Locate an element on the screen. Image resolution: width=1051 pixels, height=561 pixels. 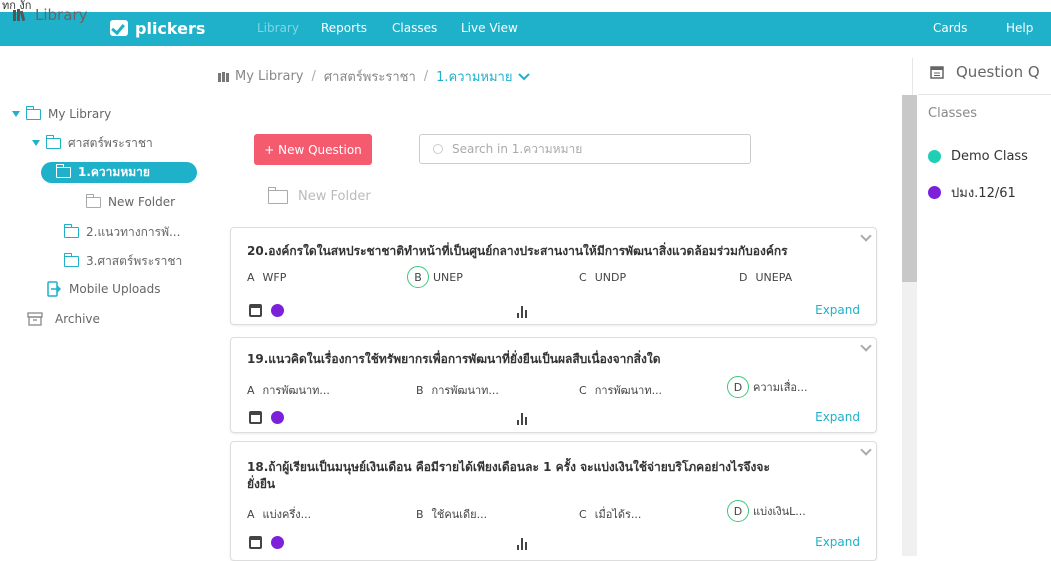
logo-text: plickers is located at coordinates (170, 28).